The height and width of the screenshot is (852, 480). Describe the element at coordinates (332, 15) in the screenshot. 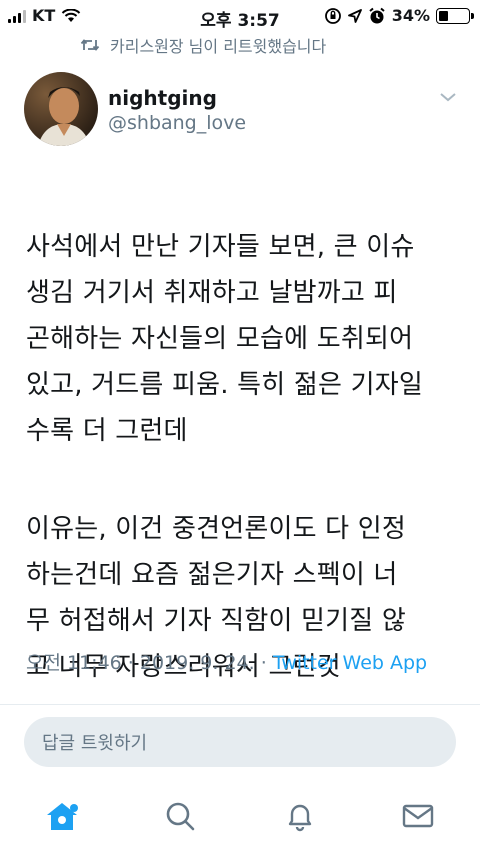

I see `orientation-lock-icon` at that location.